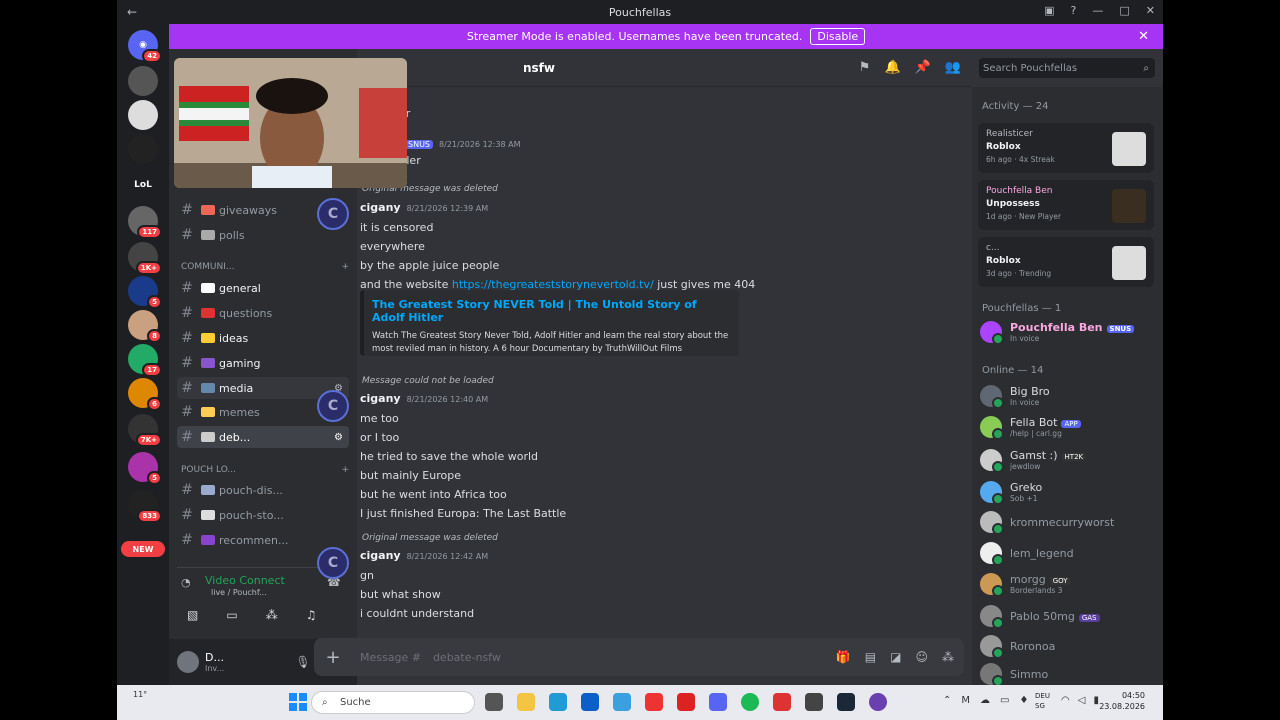  What do you see at coordinates (1068, 333) in the screenshot?
I see `member-owner: Pouchfella Ben SNUS In voice` at bounding box center [1068, 333].